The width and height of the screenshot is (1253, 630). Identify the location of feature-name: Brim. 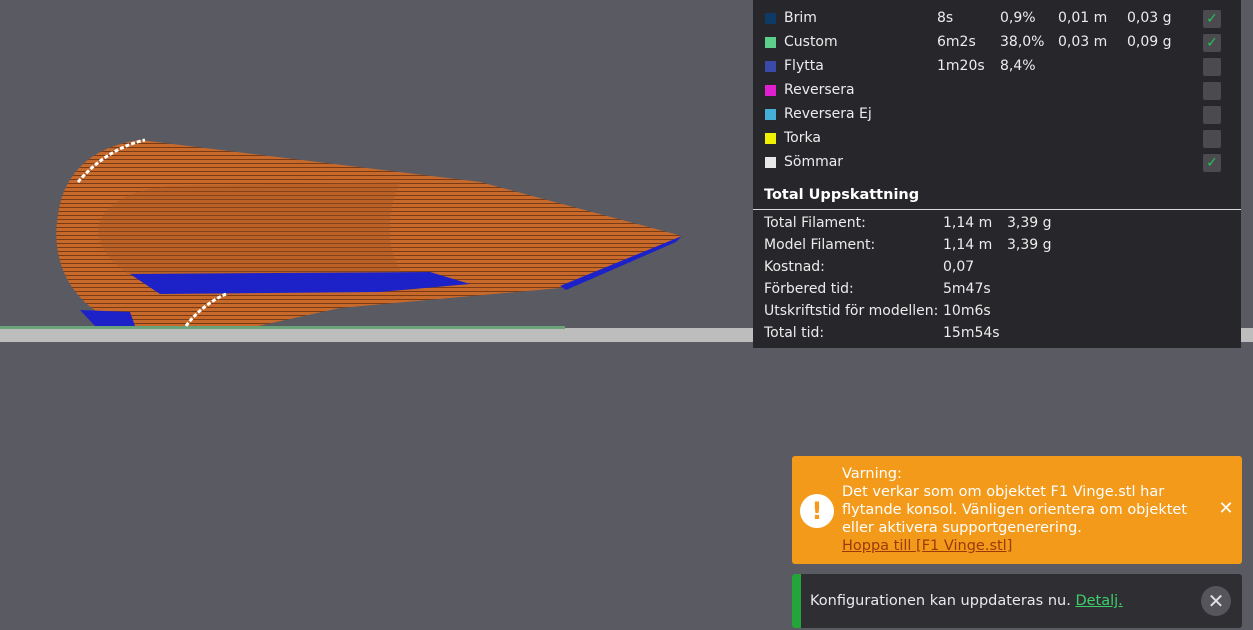
(800, 18).